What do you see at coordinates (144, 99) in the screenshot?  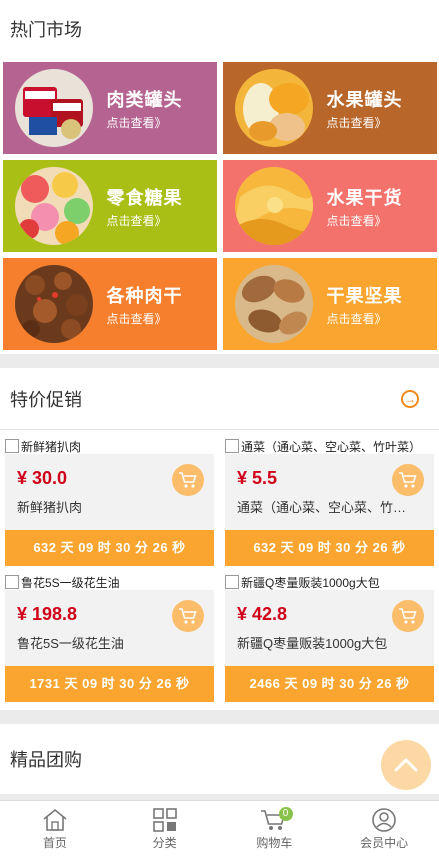 I see `tile-label: 肉类罐头` at bounding box center [144, 99].